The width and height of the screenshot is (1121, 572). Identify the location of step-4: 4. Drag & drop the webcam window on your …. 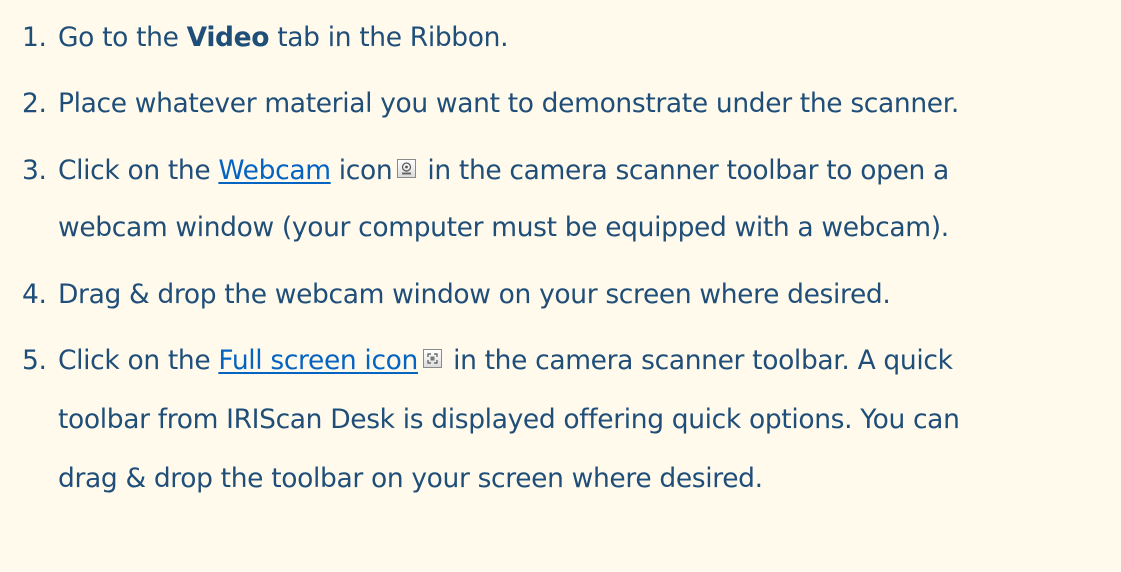
(456, 295).